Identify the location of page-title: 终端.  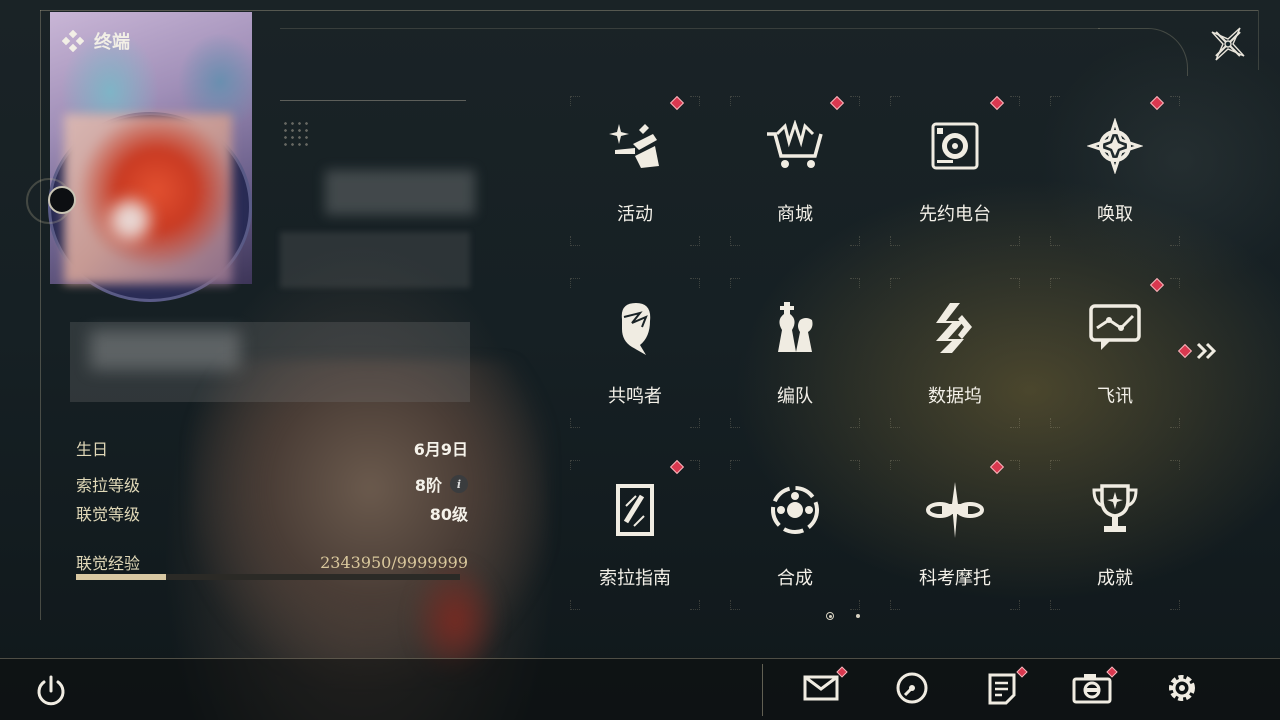
(112, 42).